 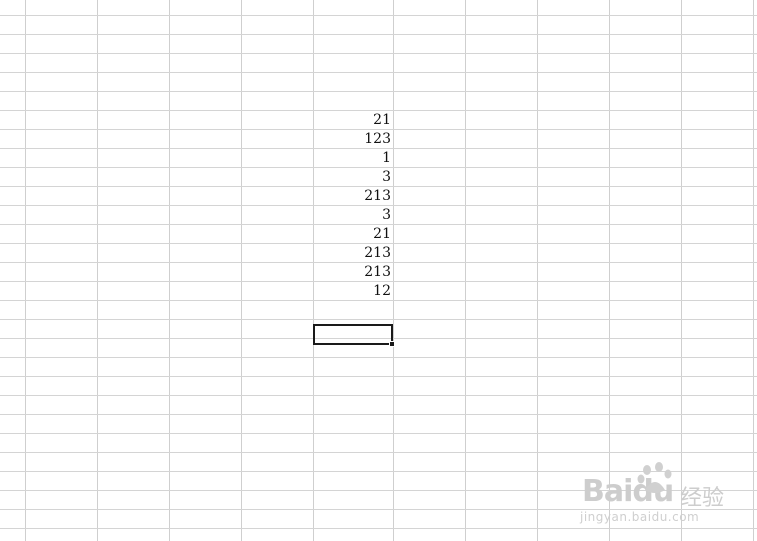 What do you see at coordinates (353, 158) in the screenshot?
I see `cell-value: 1` at bounding box center [353, 158].